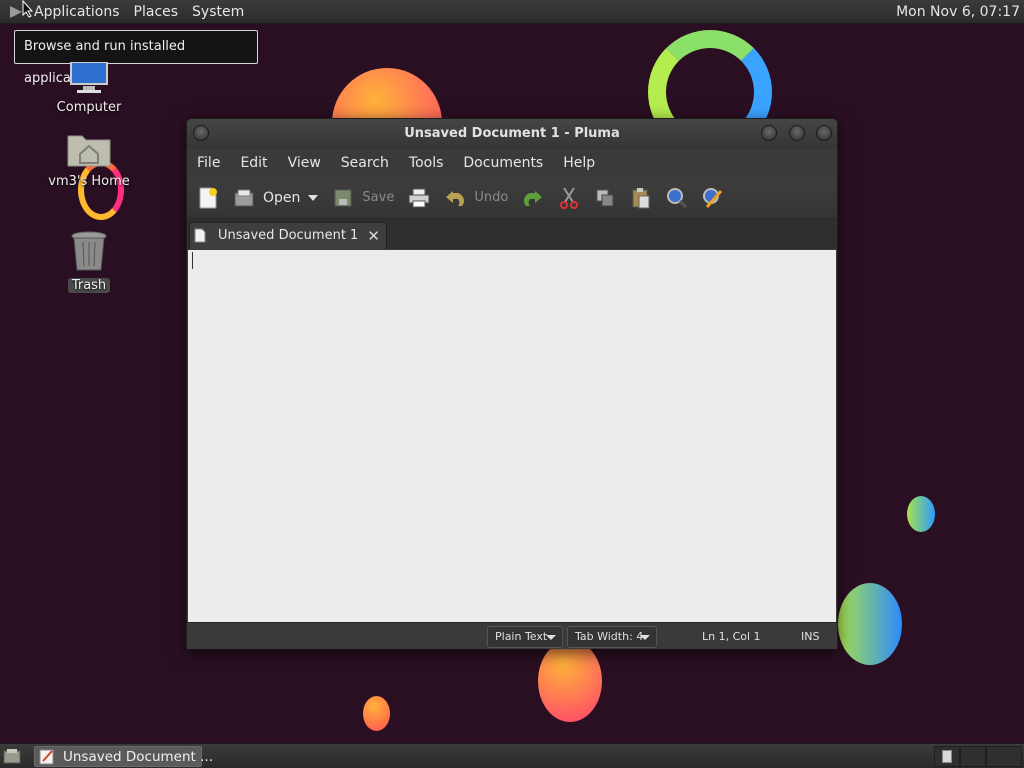  Describe the element at coordinates (512, 234) in the screenshot. I see `document-tabbar: Unsaved Document 1 ✕` at that location.